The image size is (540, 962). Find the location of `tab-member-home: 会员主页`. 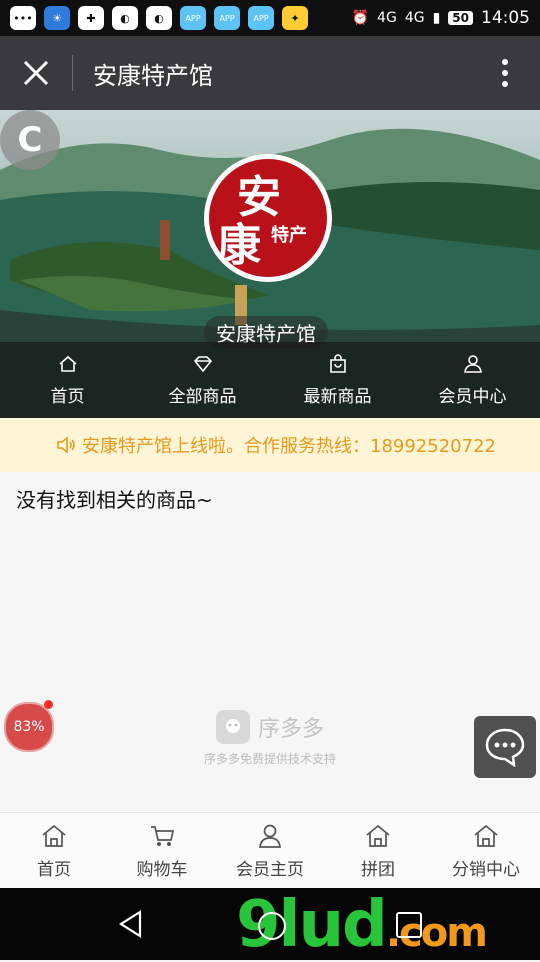

tab-member-home: 会员主页 is located at coordinates (270, 851).